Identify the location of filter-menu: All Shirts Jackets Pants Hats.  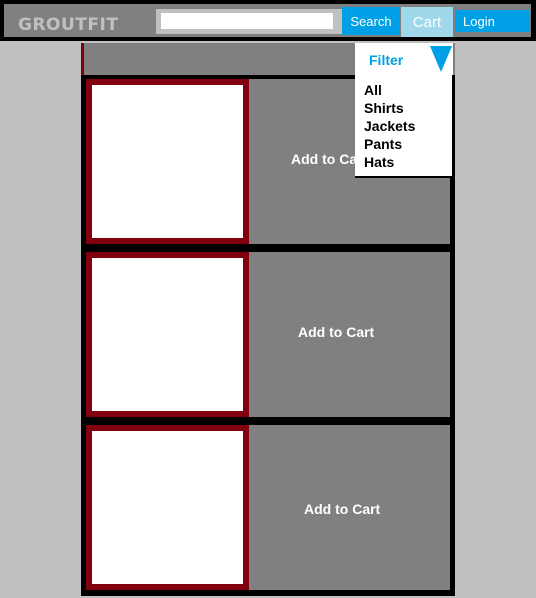
(404, 126).